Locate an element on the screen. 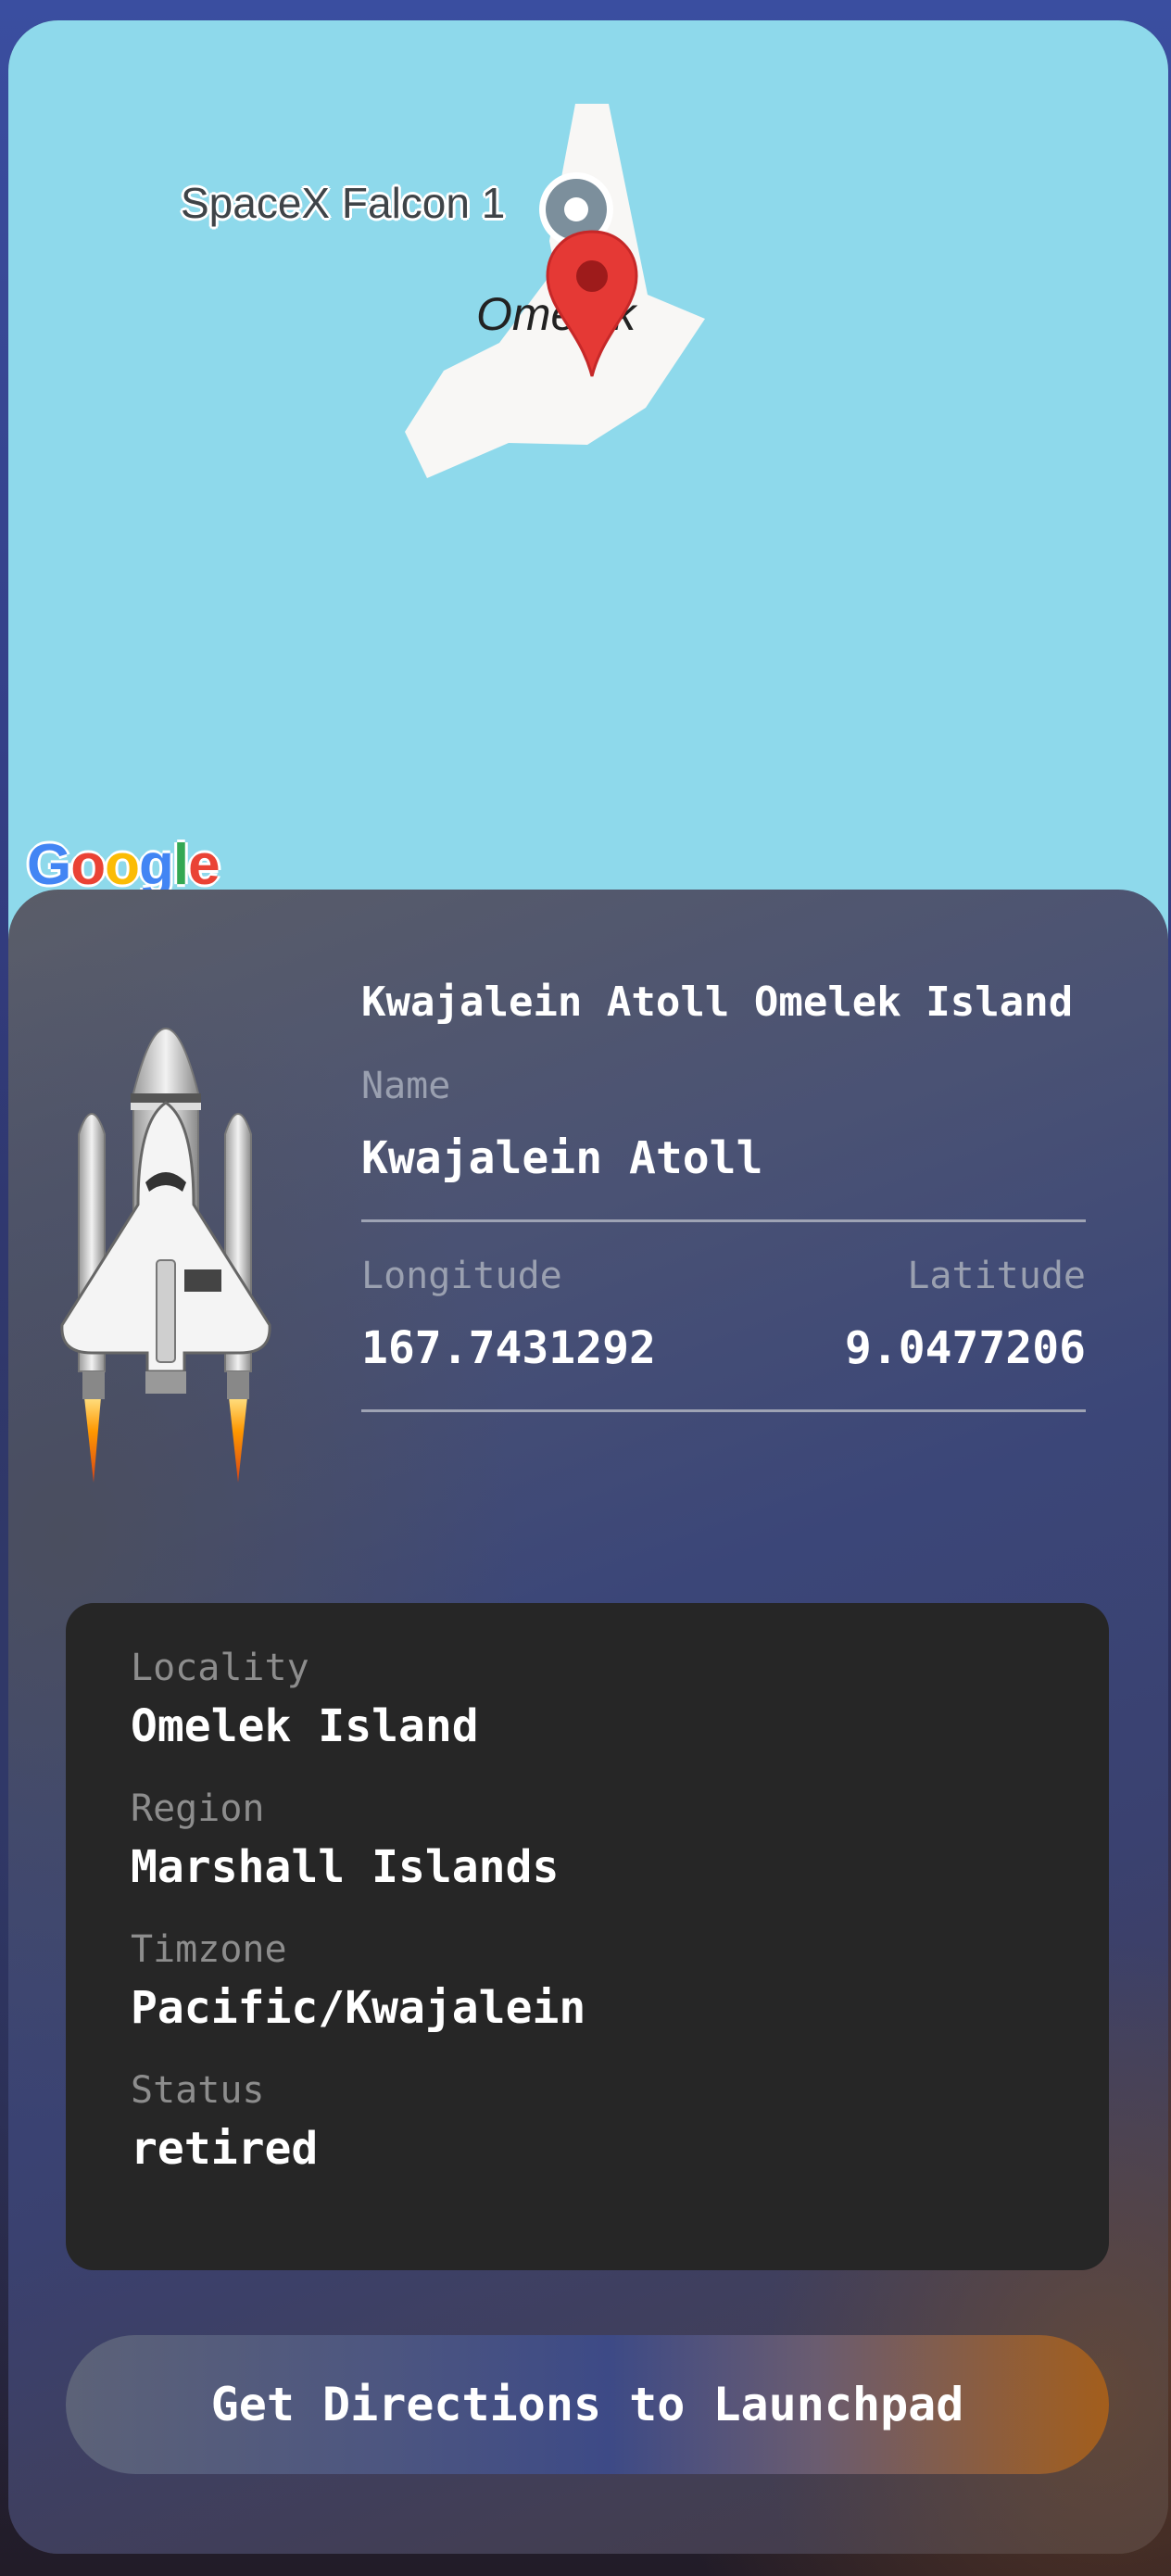 This screenshot has height=2576, width=1171. coordinates-values: 167.7431292 9.0477206 is located at coordinates (724, 1348).